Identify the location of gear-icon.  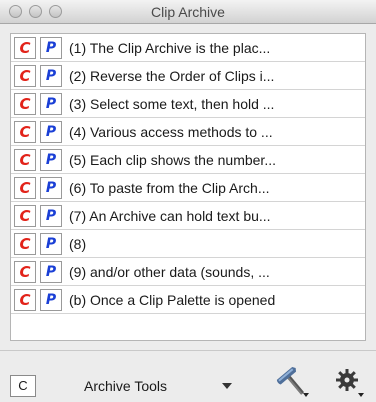
(350, 383).